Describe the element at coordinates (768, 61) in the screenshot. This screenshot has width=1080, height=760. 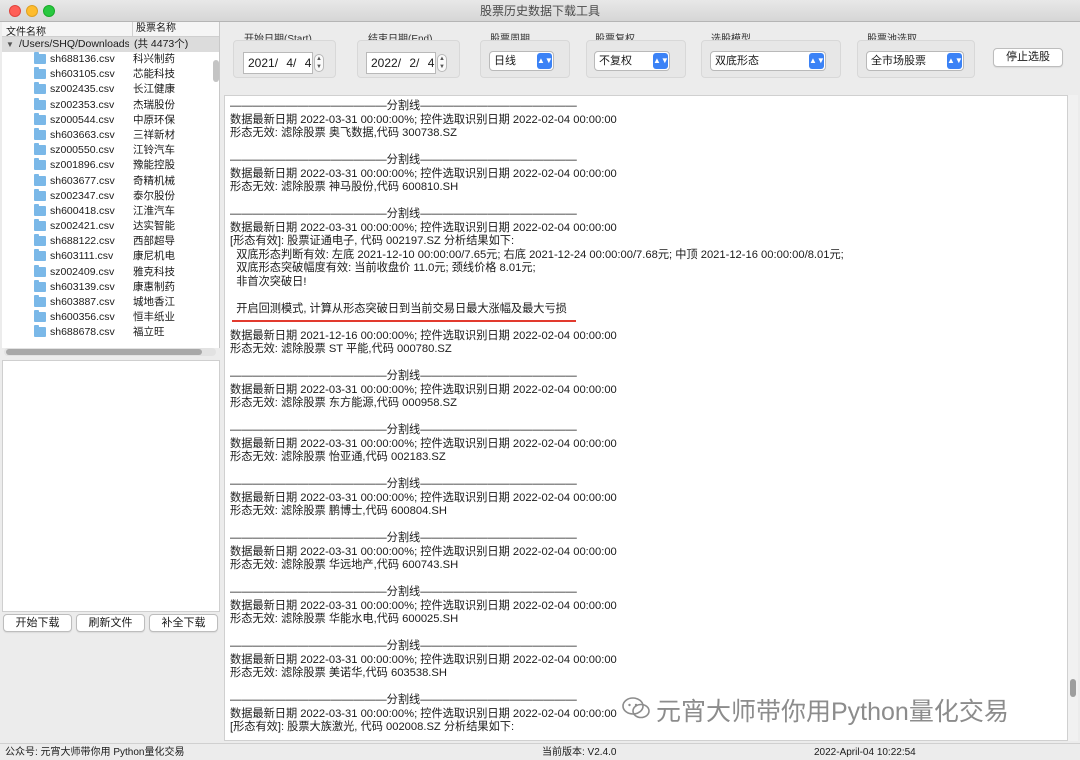
I see `model-select: 双底形态 ▲▼` at that location.